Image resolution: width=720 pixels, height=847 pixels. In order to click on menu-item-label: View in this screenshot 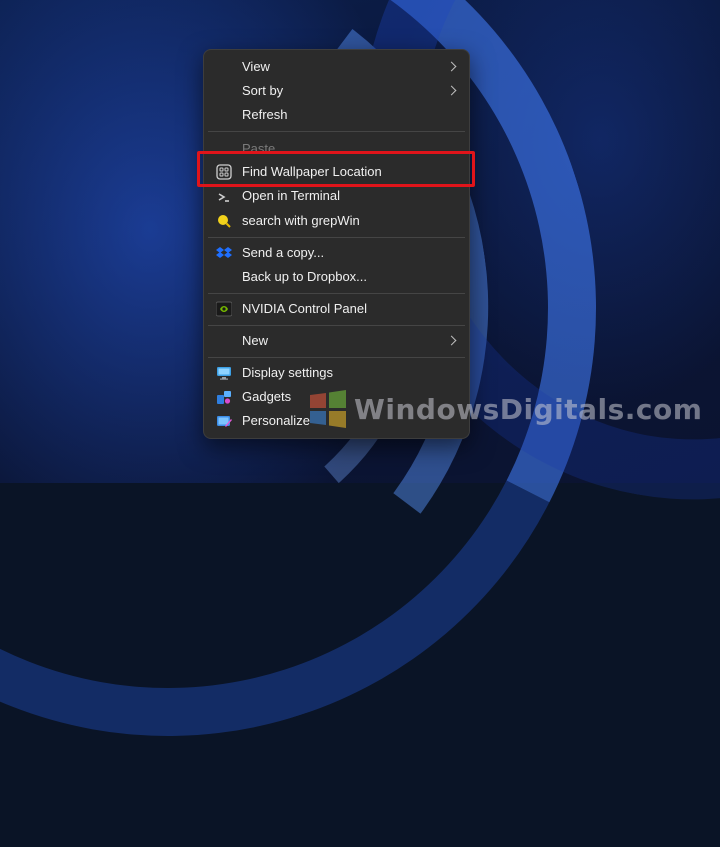, I will do `click(256, 66)`.